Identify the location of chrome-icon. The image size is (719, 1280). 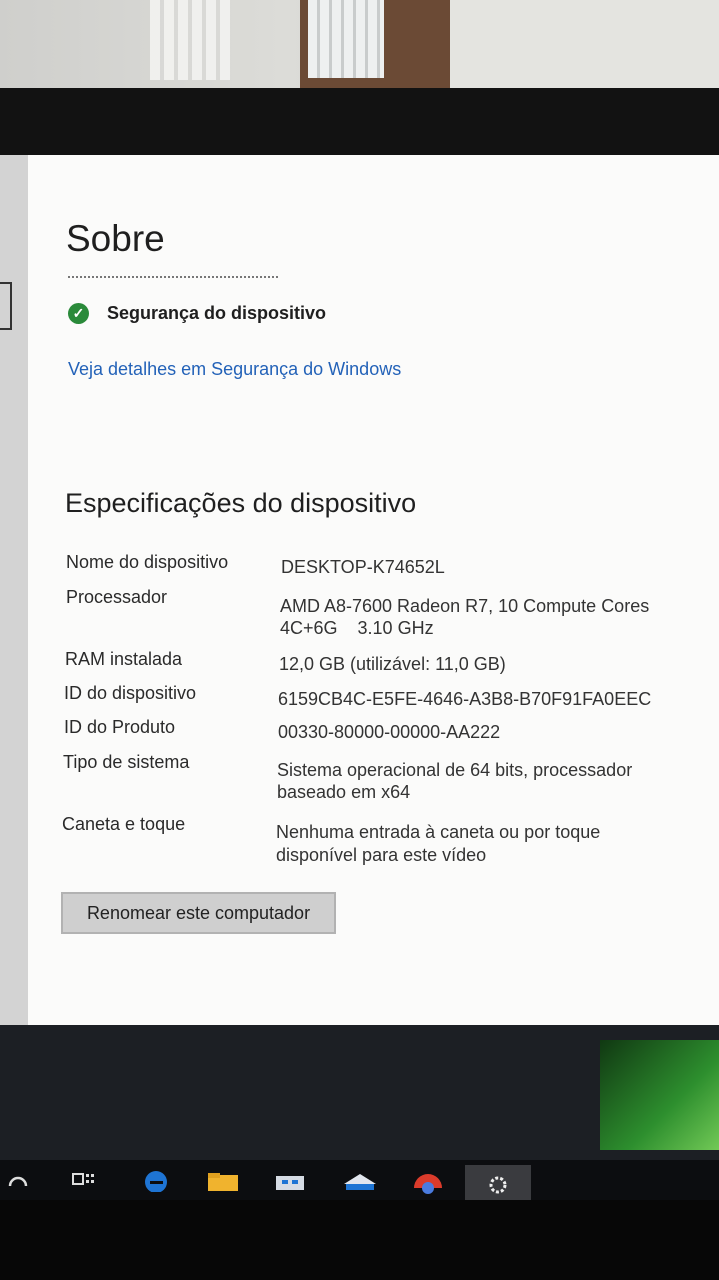
(428, 1181).